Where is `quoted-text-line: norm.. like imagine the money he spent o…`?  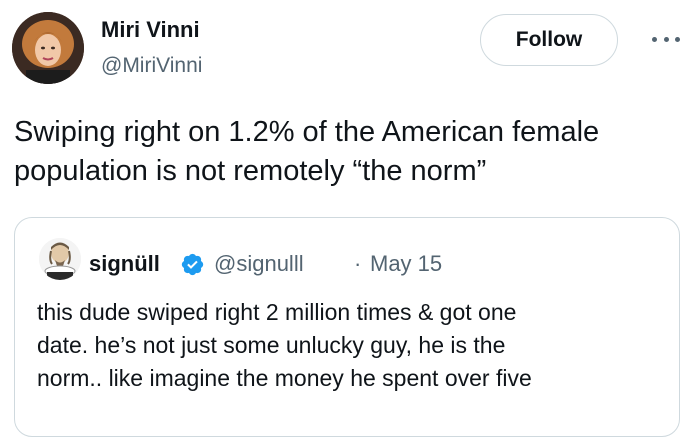 quoted-text-line: norm.. like imagine the money he spent o… is located at coordinates (284, 378).